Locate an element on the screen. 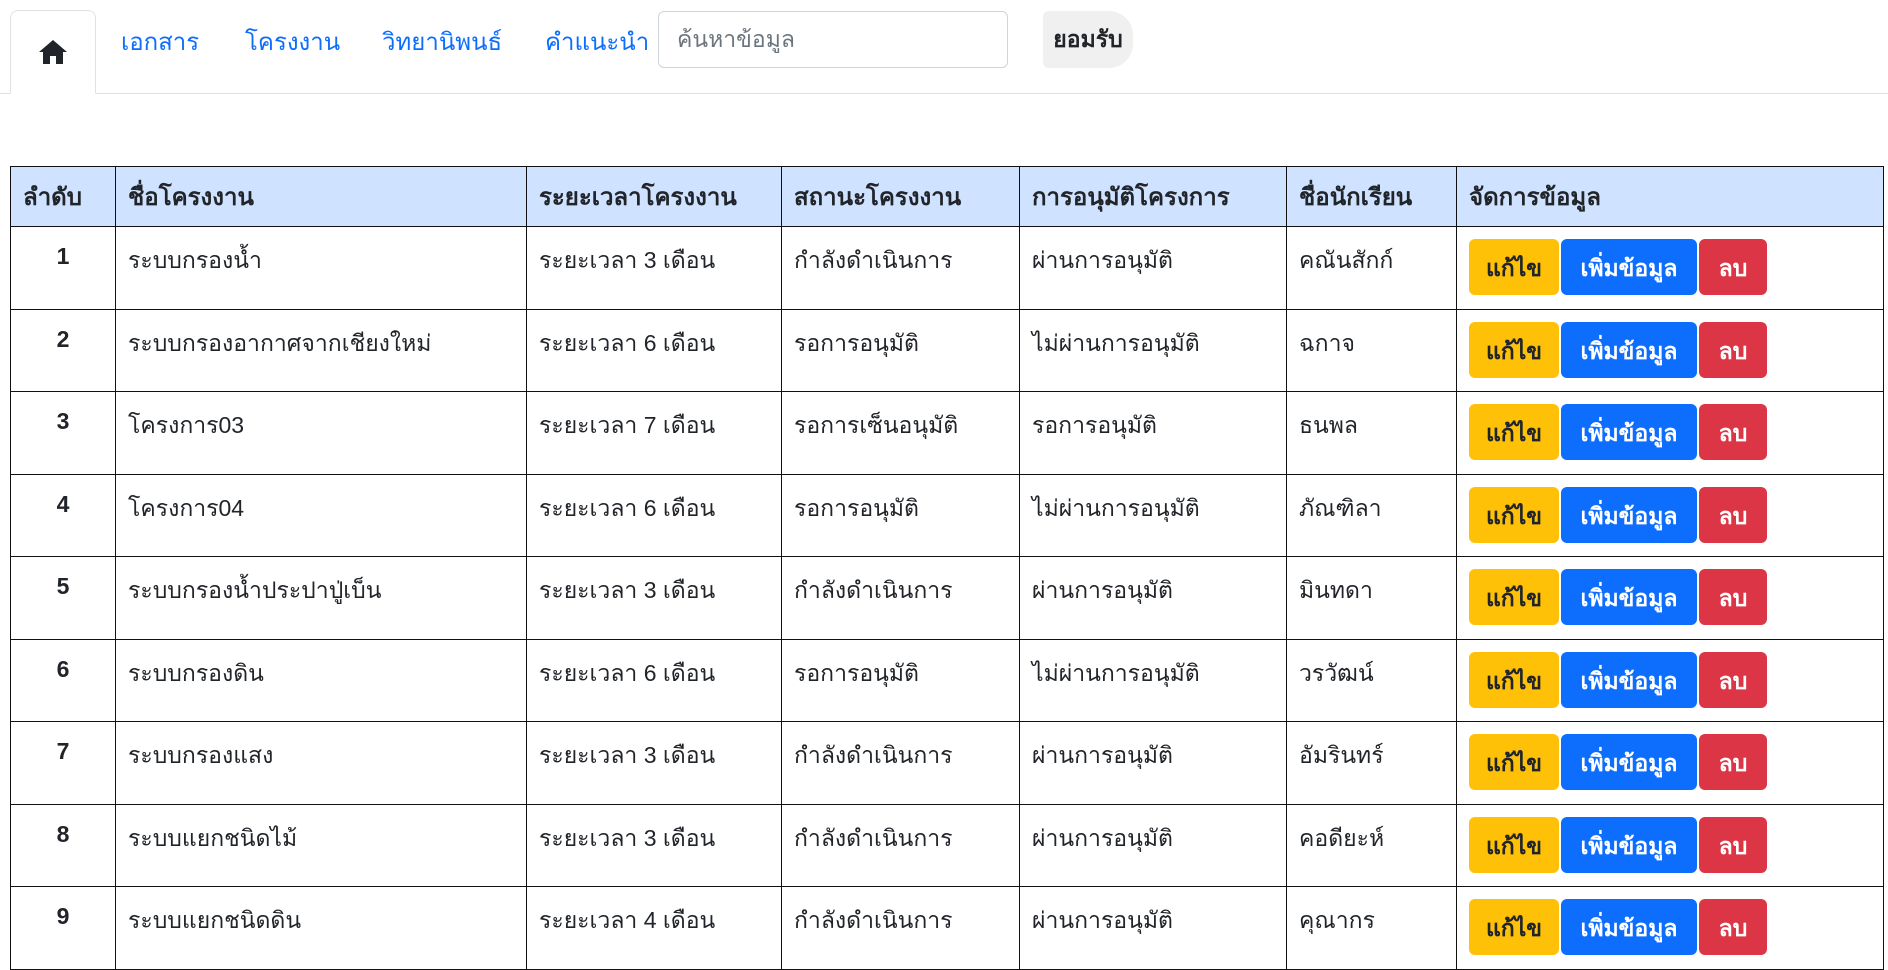 The image size is (1888, 970). cell-no: 2 is located at coordinates (63, 350).